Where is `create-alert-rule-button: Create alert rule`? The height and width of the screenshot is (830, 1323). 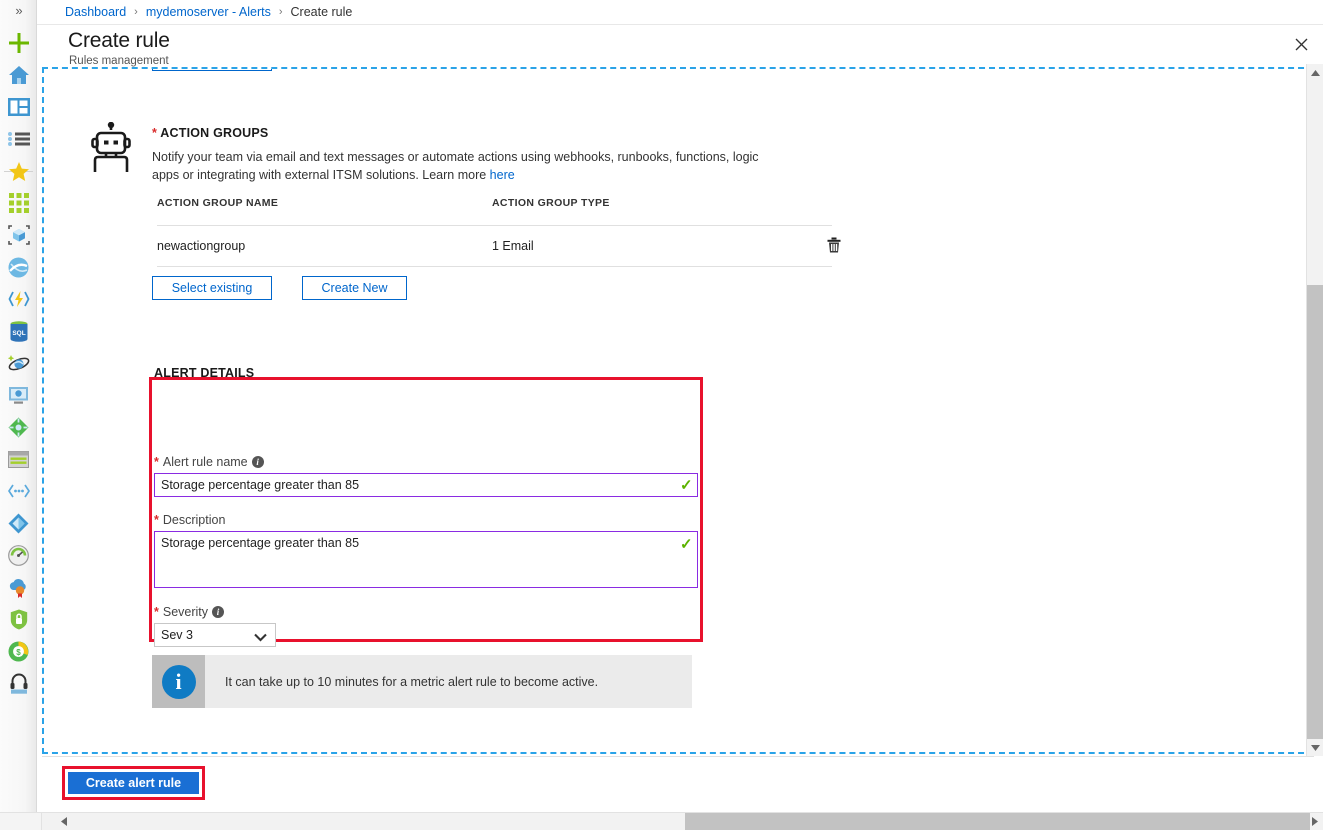
create-alert-rule-button: Create alert rule is located at coordinates (133, 783).